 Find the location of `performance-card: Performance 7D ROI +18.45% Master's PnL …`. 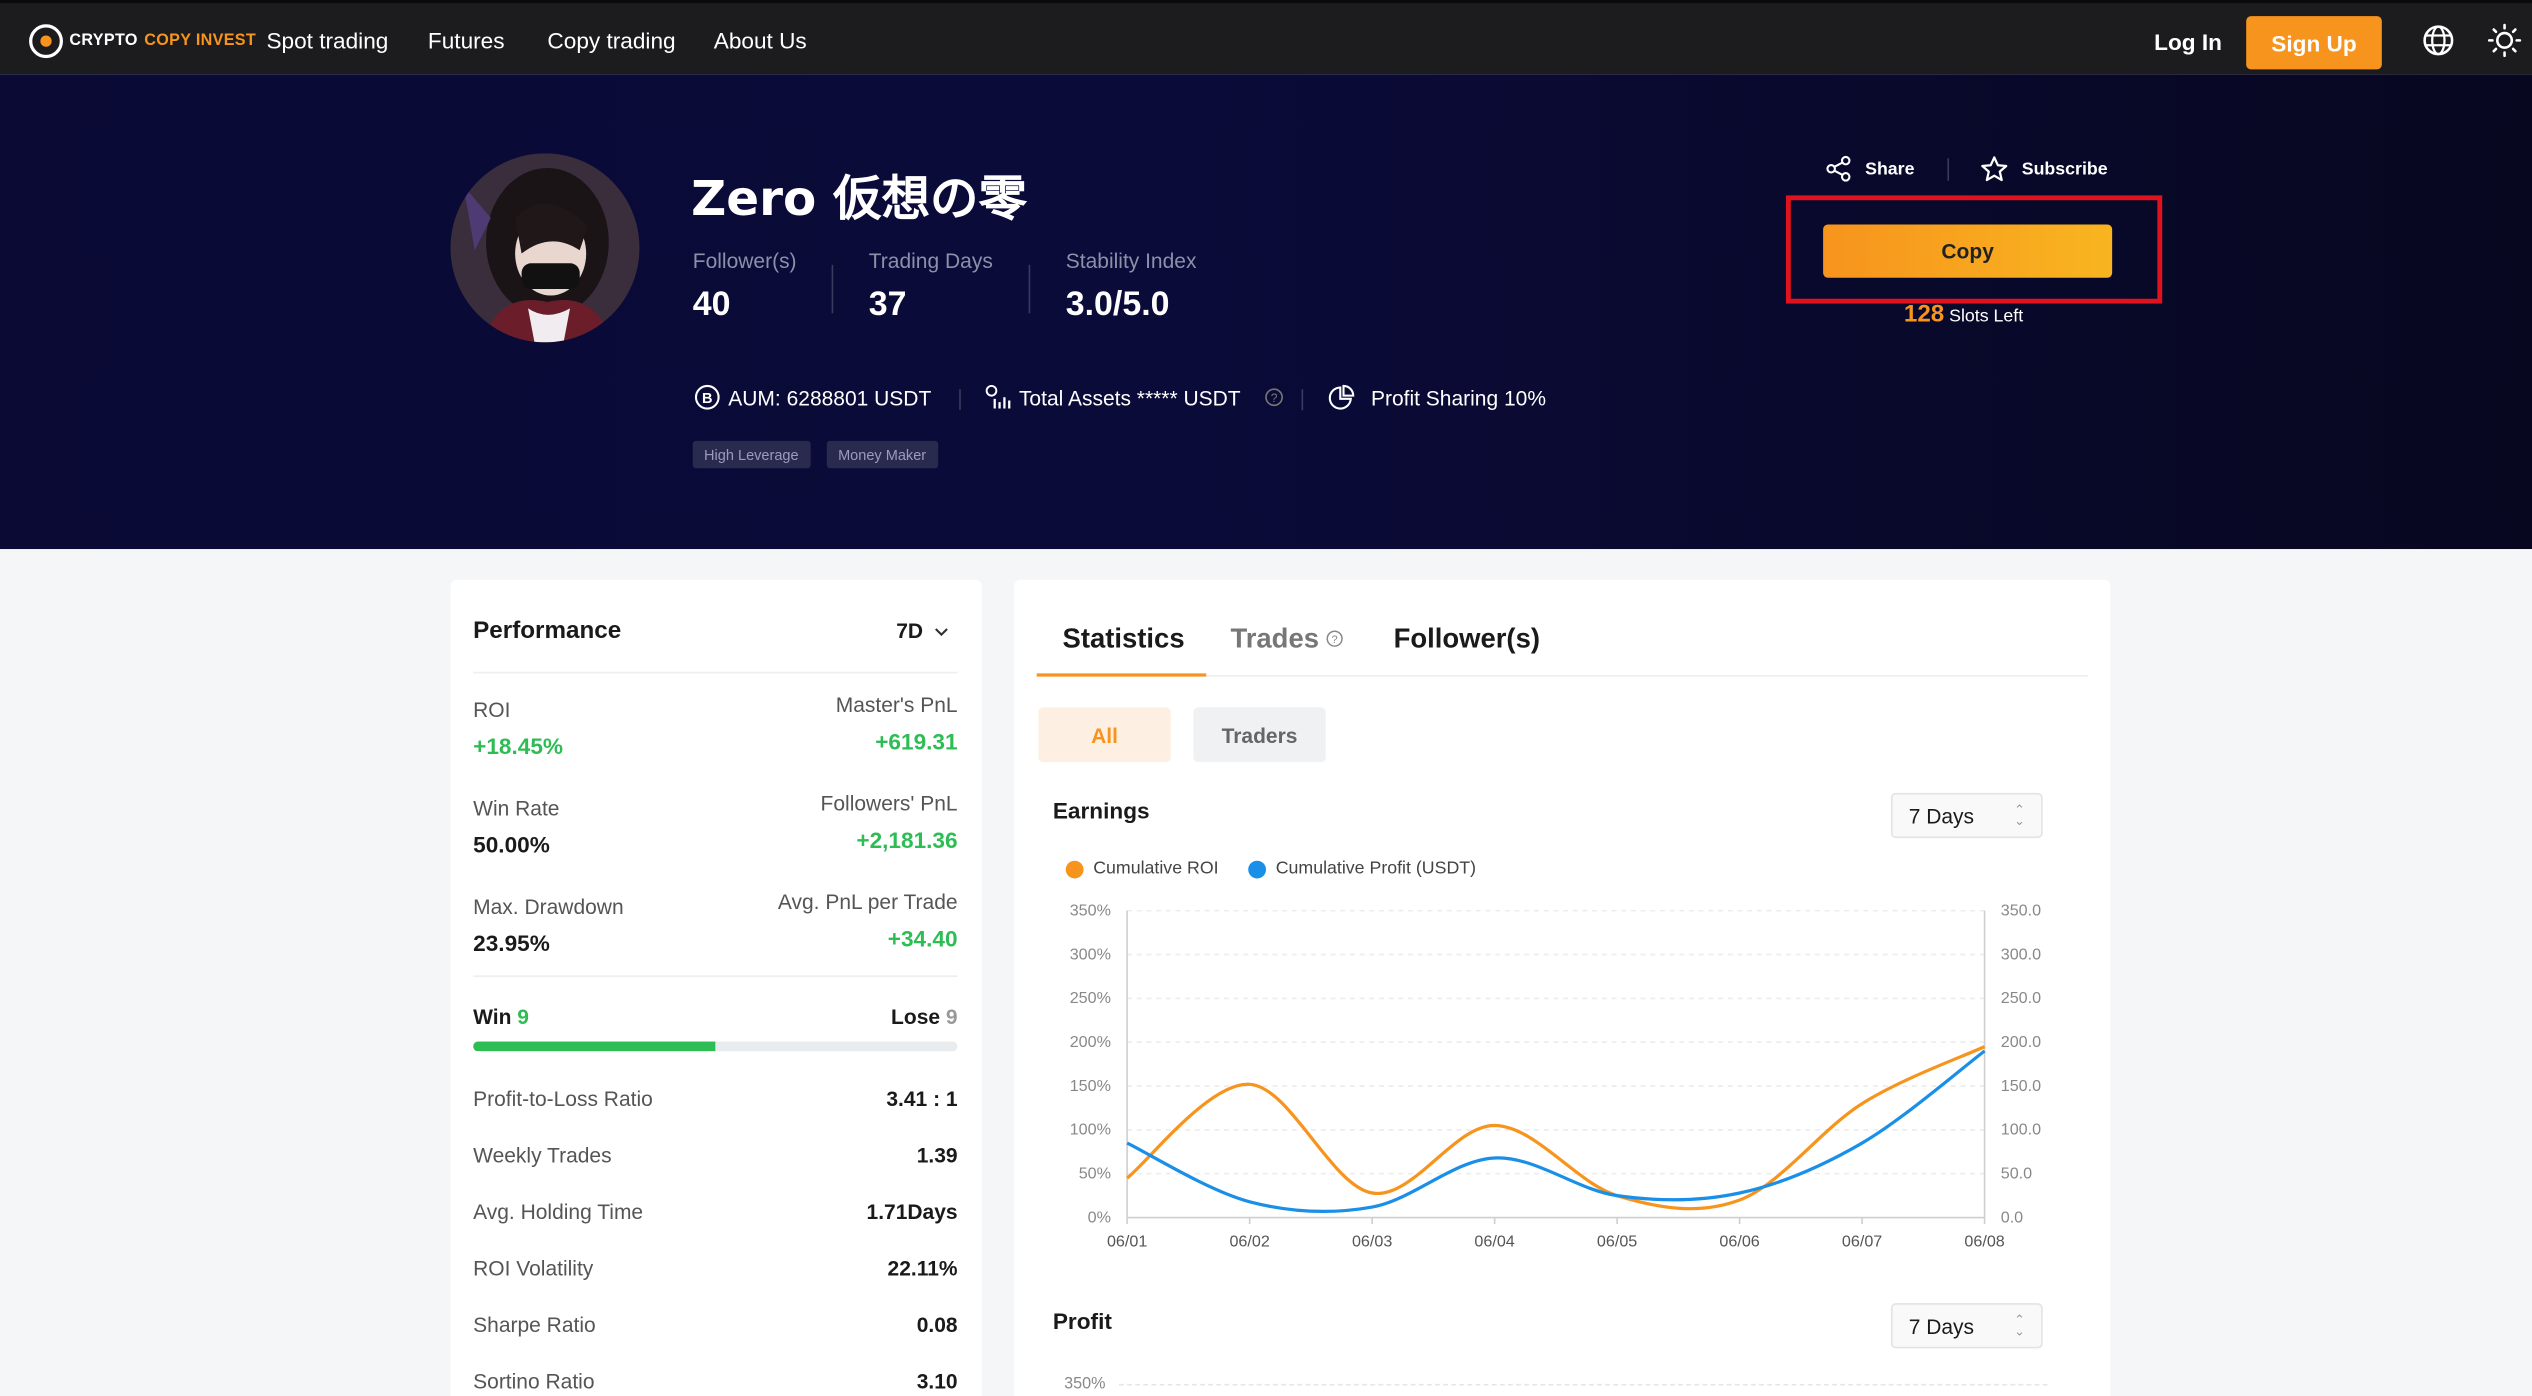

performance-card: Performance 7D ROI +18.45% Master's PnL … is located at coordinates (716, 987).